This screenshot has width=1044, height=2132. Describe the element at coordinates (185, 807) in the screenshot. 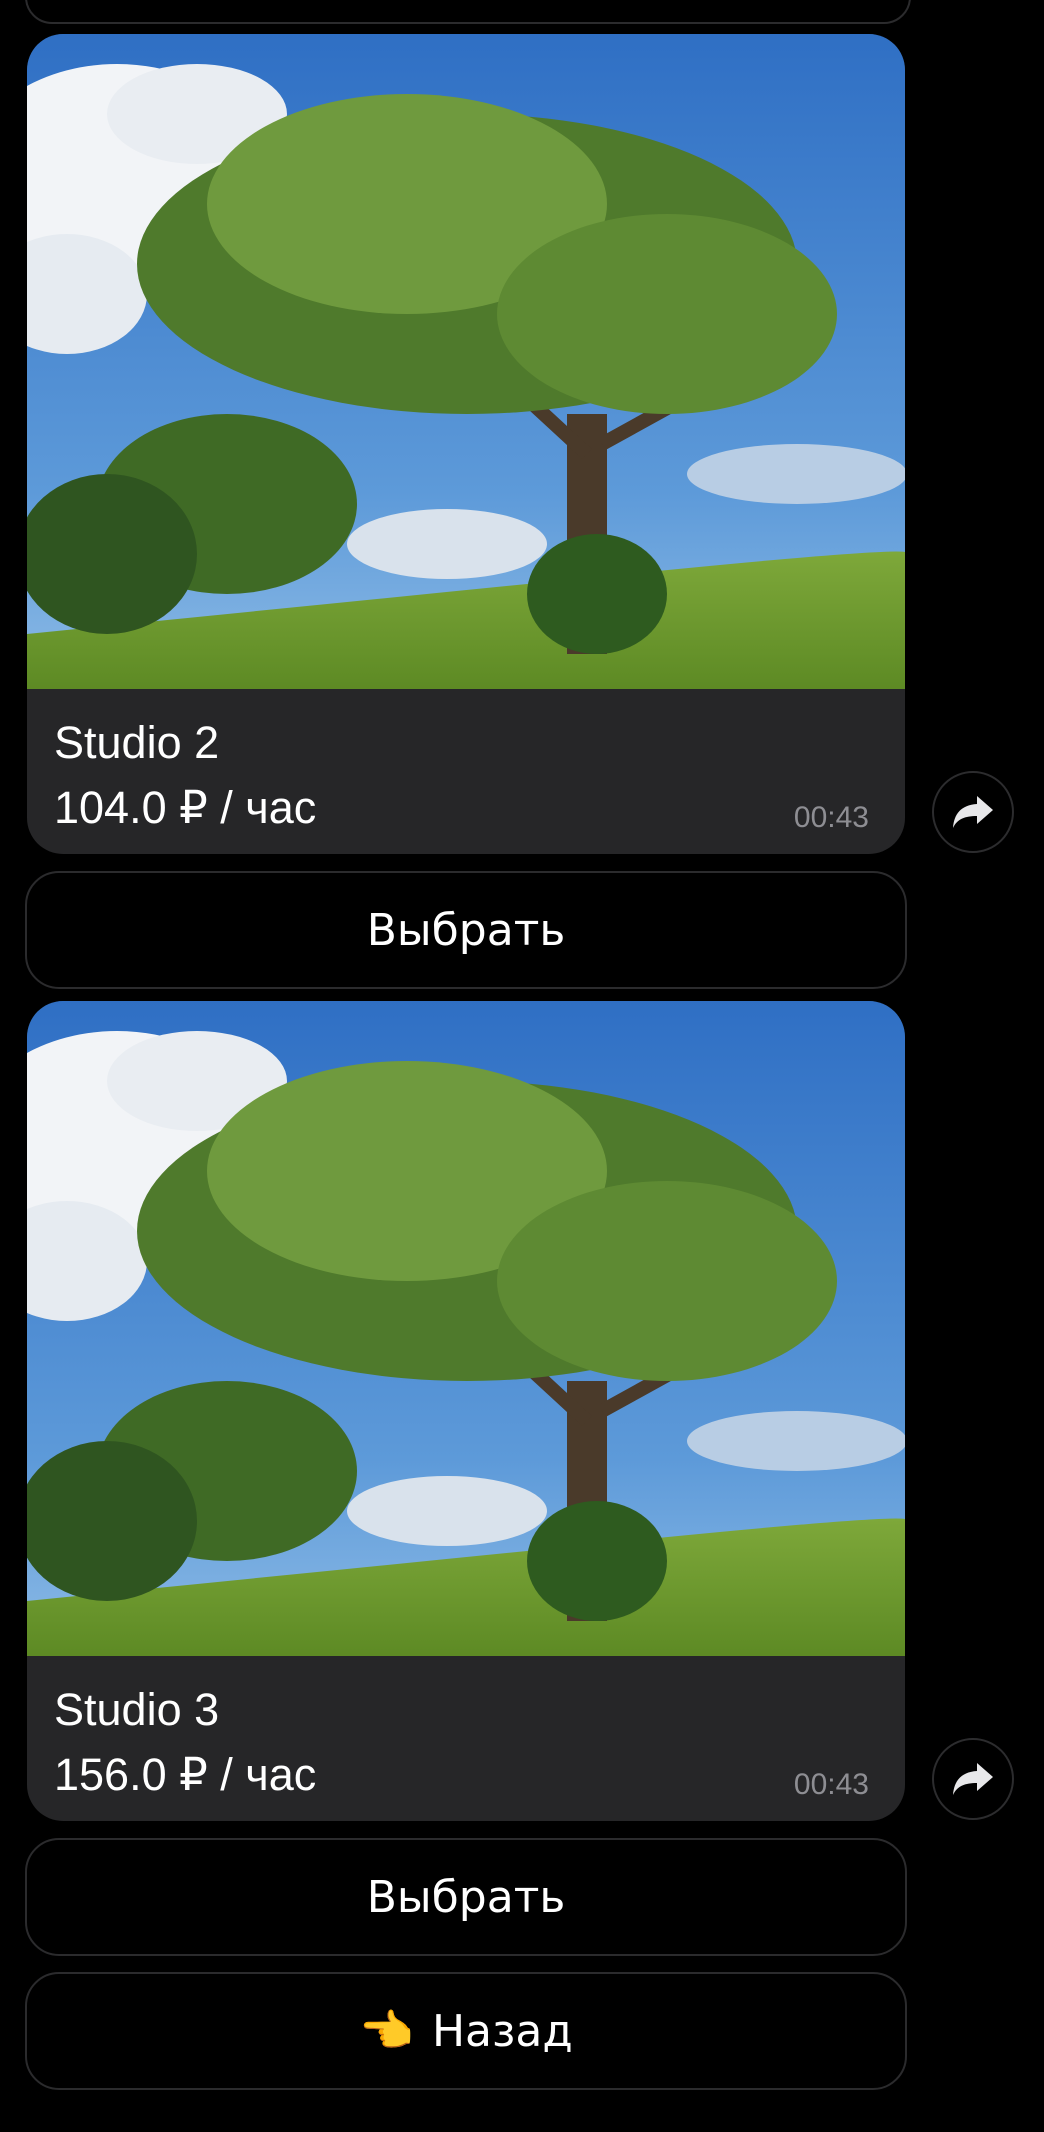

I see `studio-price: 104.0 ₽ / час` at that location.